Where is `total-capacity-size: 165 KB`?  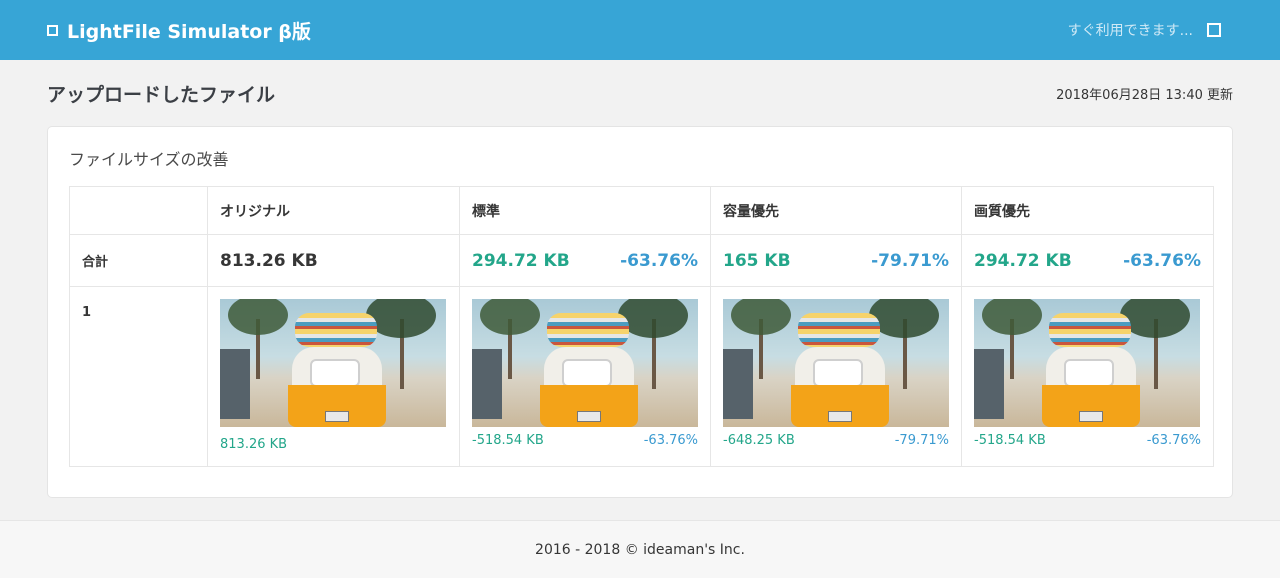 total-capacity-size: 165 KB is located at coordinates (757, 260).